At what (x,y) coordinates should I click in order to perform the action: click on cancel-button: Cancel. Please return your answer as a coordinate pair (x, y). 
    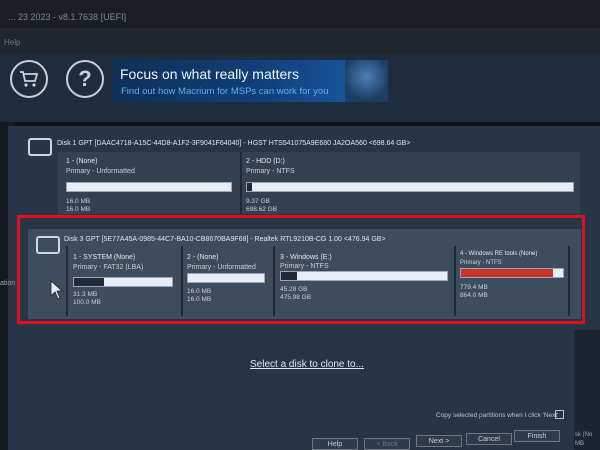
    Looking at the image, I should click on (489, 439).